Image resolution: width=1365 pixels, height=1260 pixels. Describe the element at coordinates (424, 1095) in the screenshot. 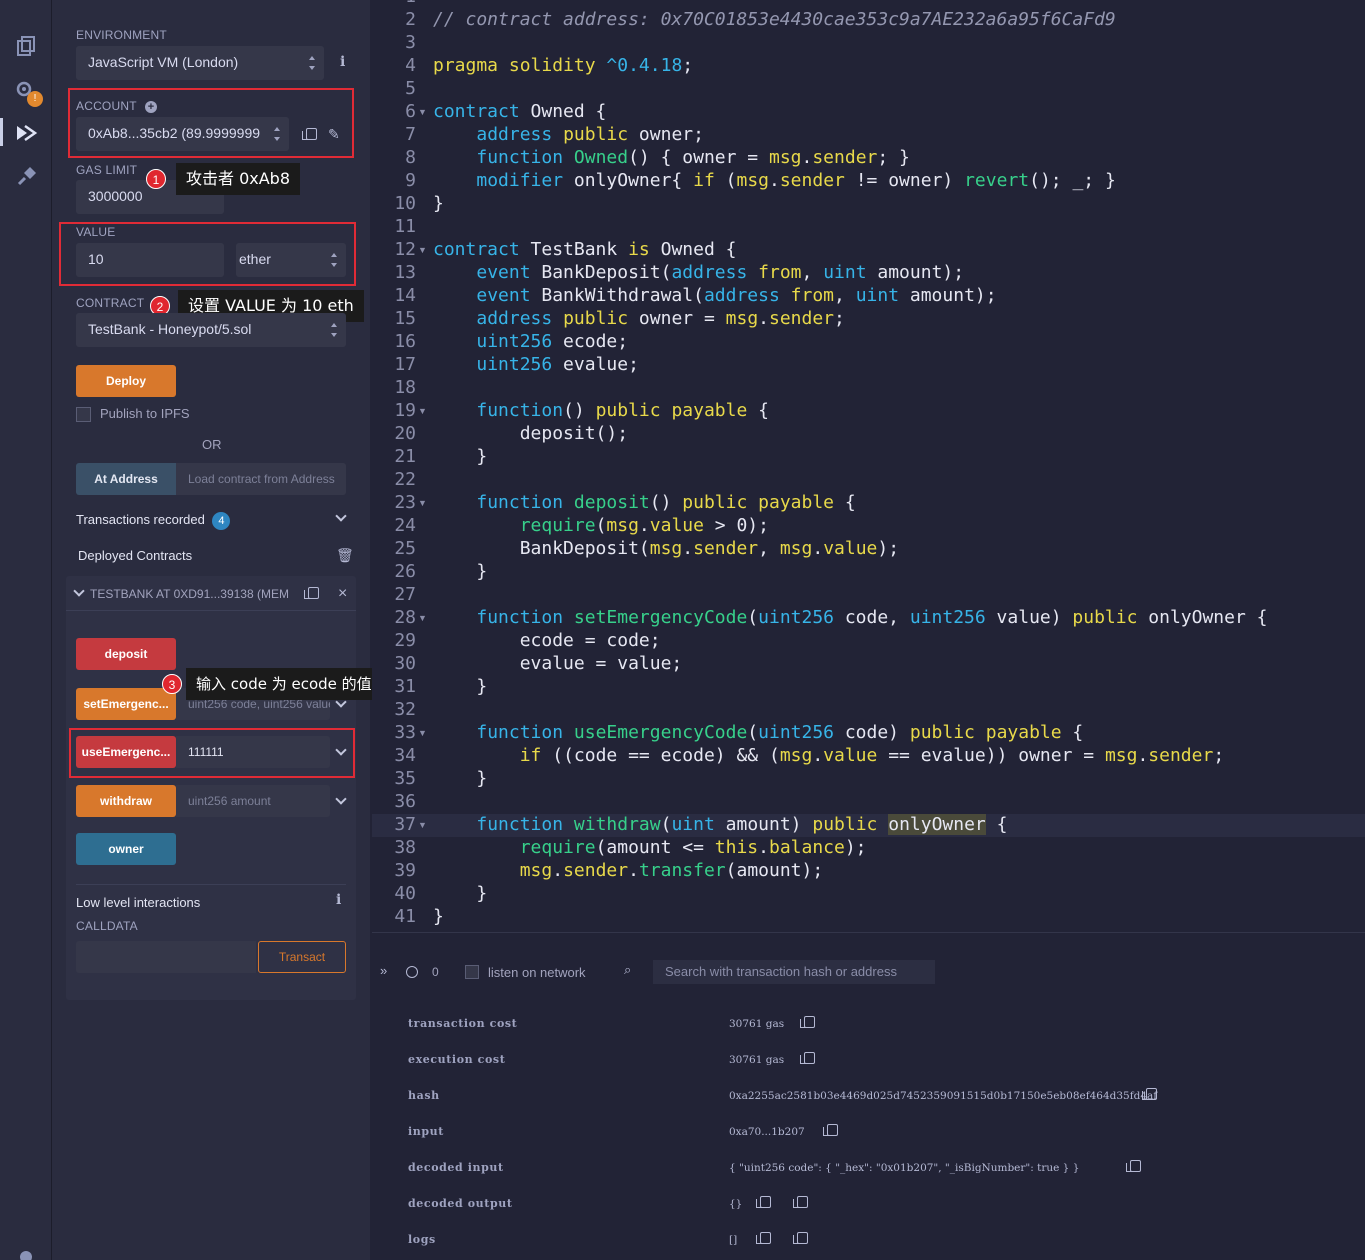

I see `tx-detail-key: hash` at that location.